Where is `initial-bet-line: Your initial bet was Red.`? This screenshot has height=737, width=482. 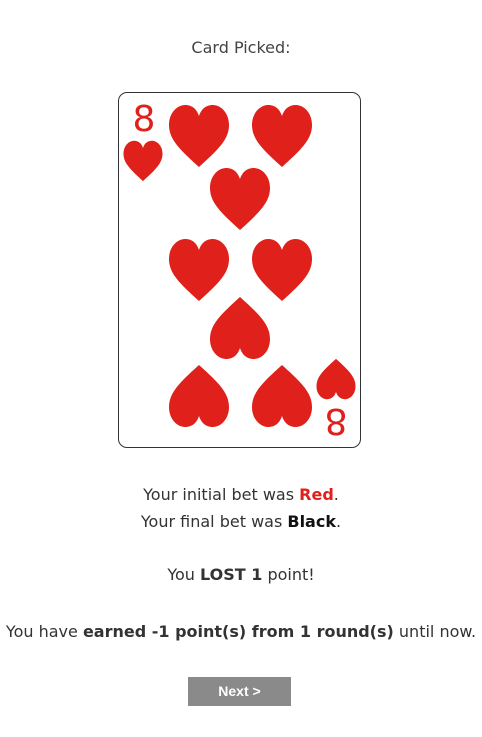 initial-bet-line: Your initial bet was Red. is located at coordinates (241, 494).